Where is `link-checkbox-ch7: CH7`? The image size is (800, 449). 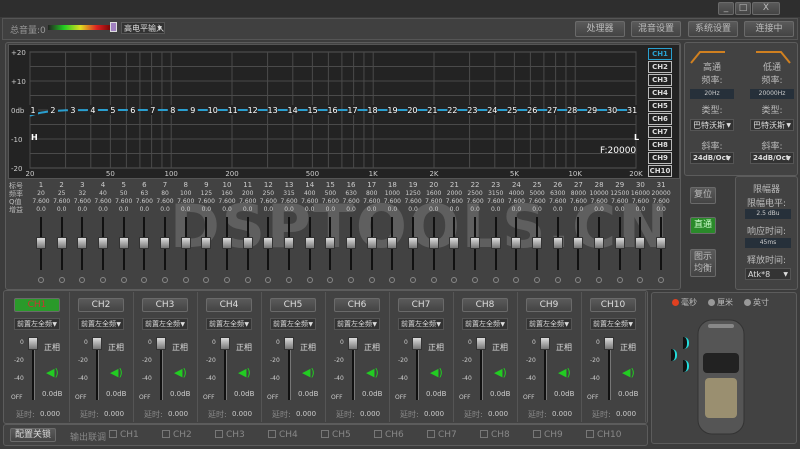
link-checkbox-ch7: CH7 is located at coordinates (442, 435).